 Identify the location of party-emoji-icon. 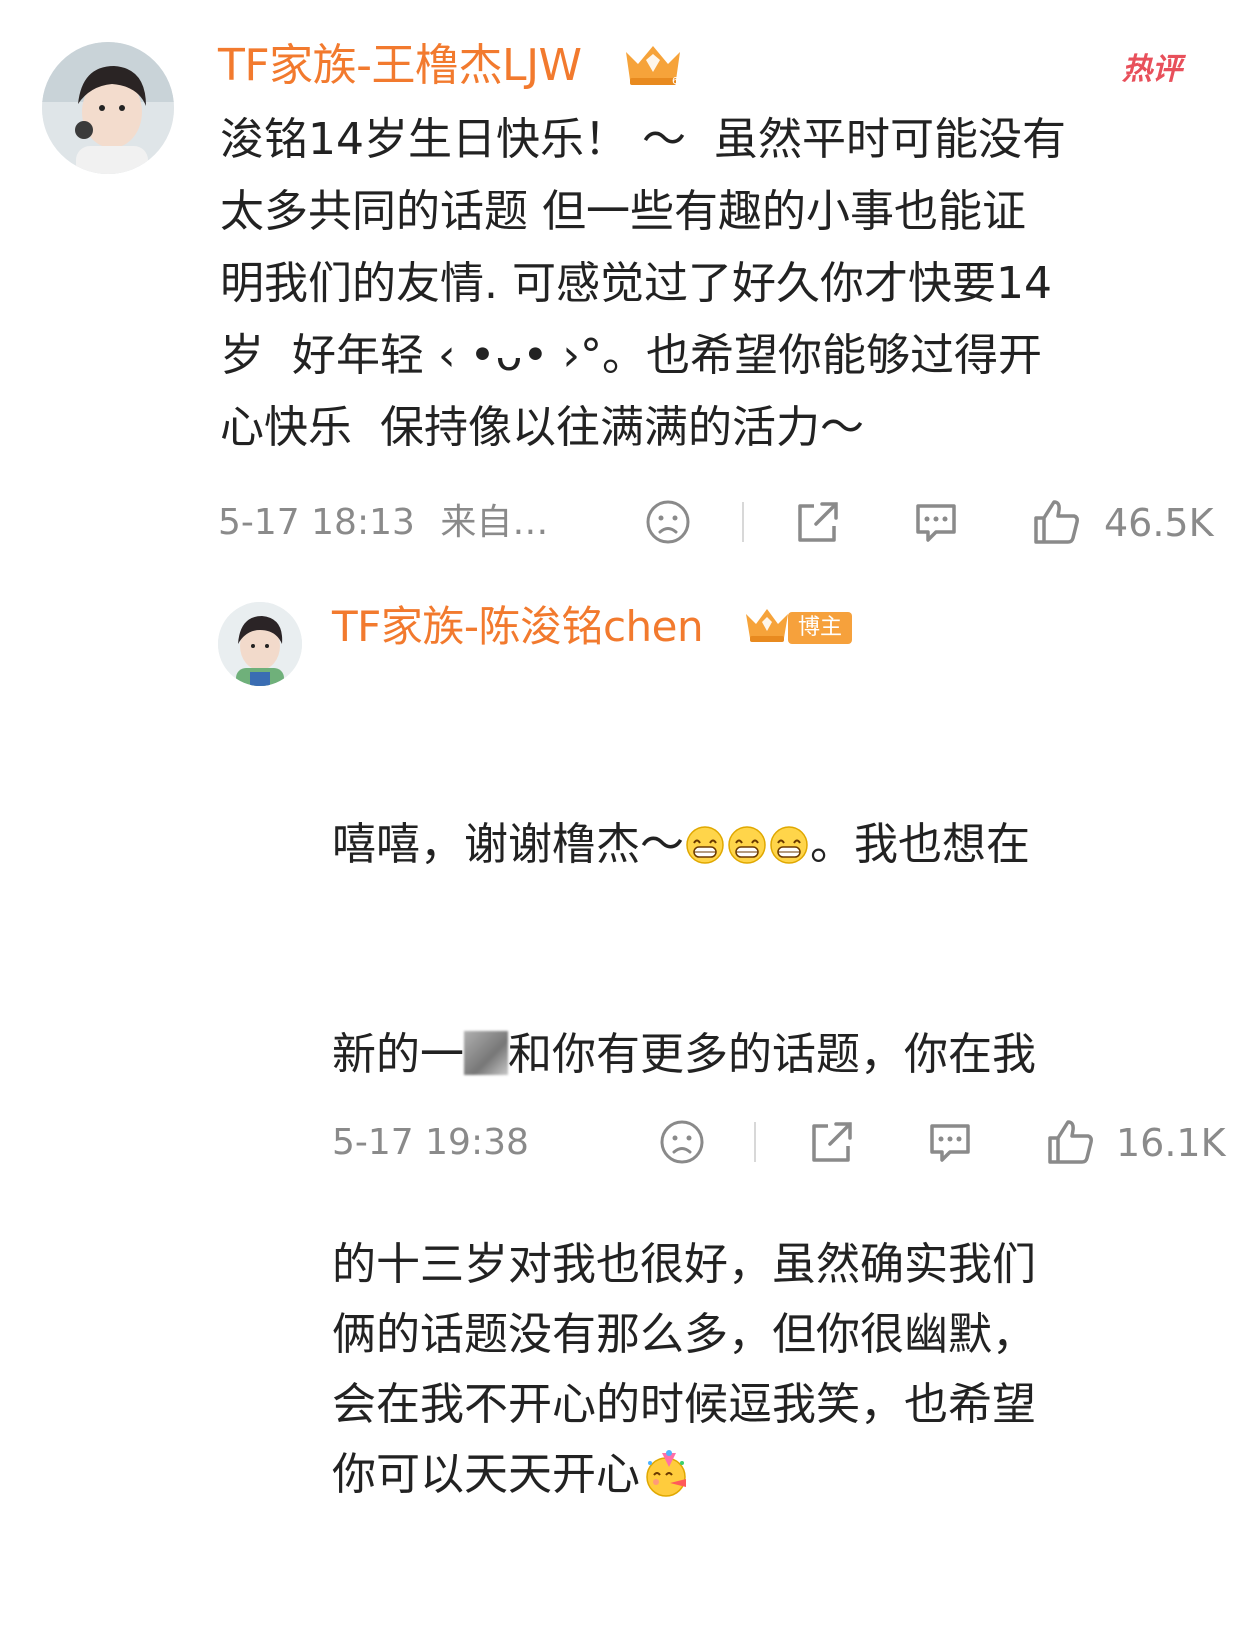
(667, 1474).